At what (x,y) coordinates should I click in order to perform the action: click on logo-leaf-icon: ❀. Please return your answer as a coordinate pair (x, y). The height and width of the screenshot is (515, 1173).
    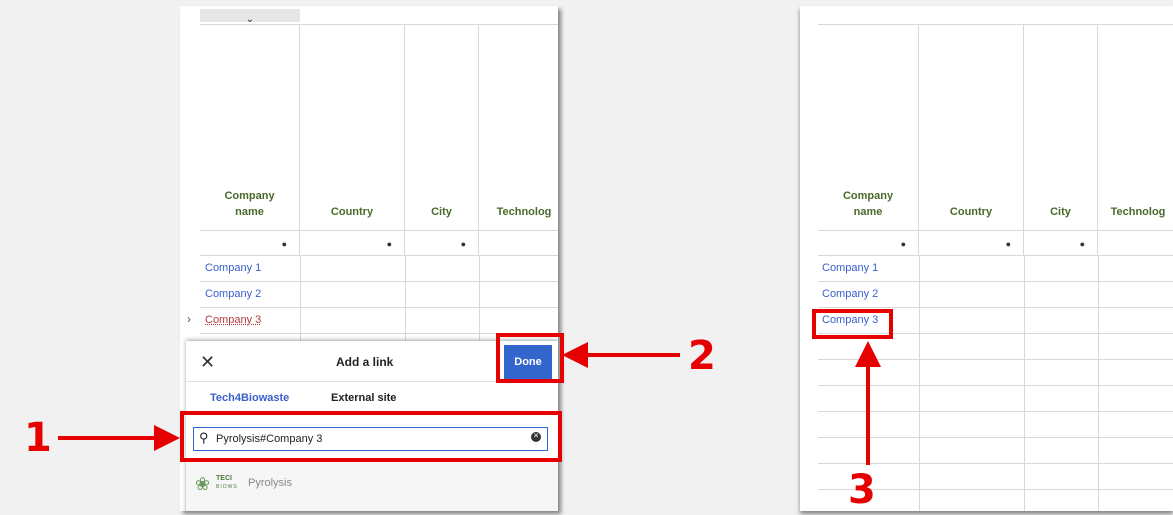
    Looking at the image, I should click on (203, 484).